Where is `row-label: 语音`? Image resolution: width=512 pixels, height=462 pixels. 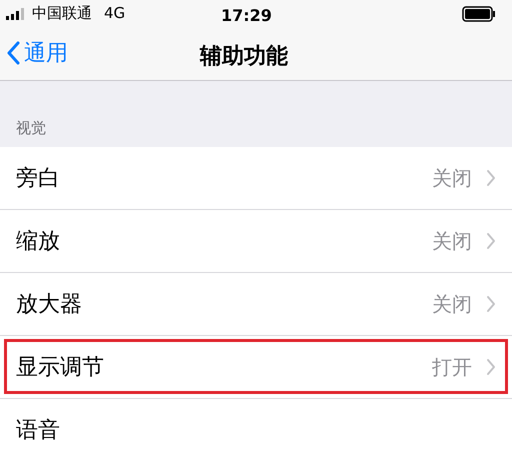
row-label: 语音 is located at coordinates (38, 431).